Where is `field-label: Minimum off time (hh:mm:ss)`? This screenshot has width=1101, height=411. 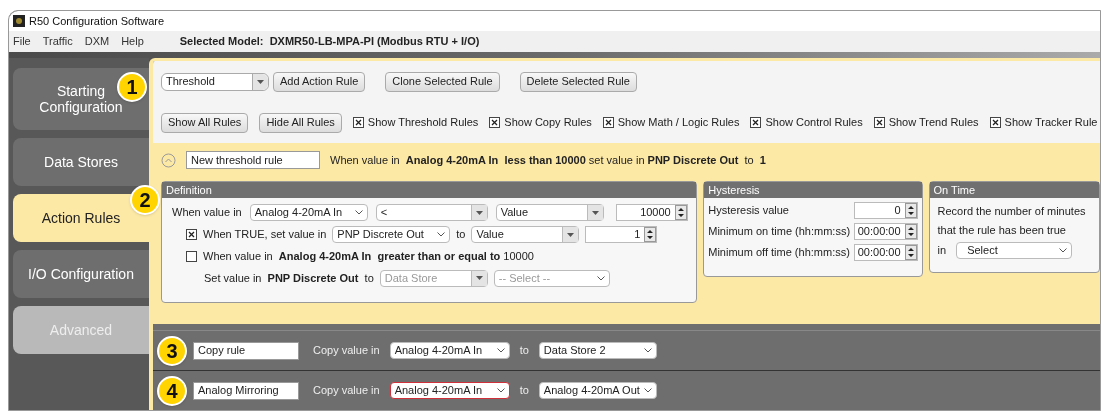 field-label: Minimum off time (hh:mm:ss) is located at coordinates (779, 253).